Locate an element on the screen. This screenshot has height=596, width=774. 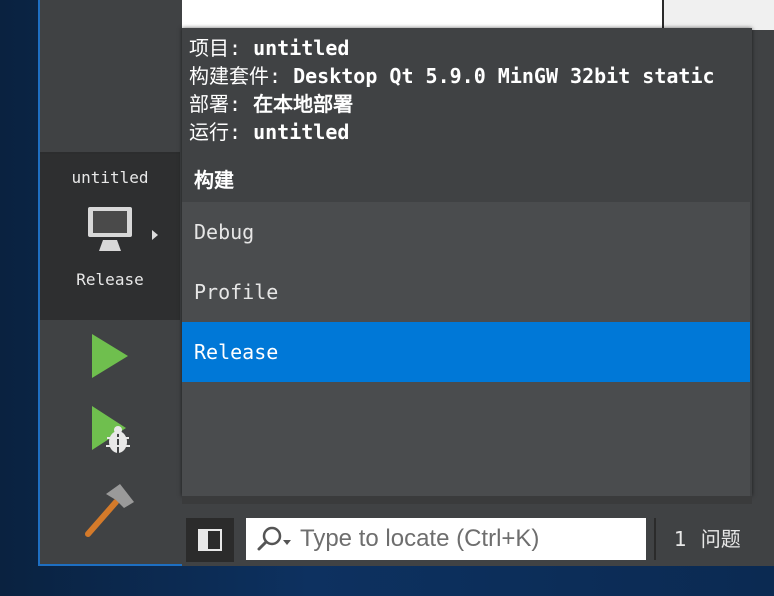
status-bar: 1 问题 is located at coordinates (478, 539).